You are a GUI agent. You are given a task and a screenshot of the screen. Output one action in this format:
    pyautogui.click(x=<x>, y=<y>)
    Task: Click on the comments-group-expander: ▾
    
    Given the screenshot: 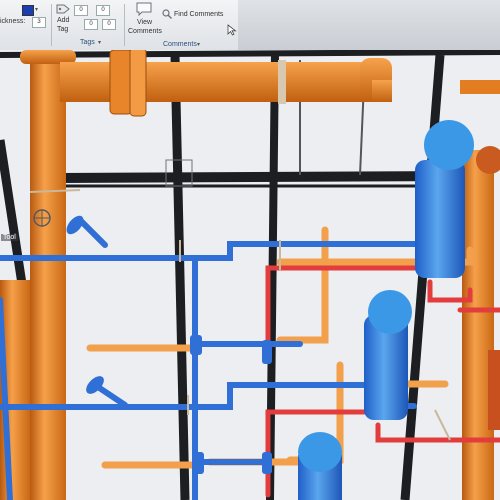 What is the action you would take?
    pyautogui.click(x=198, y=44)
    